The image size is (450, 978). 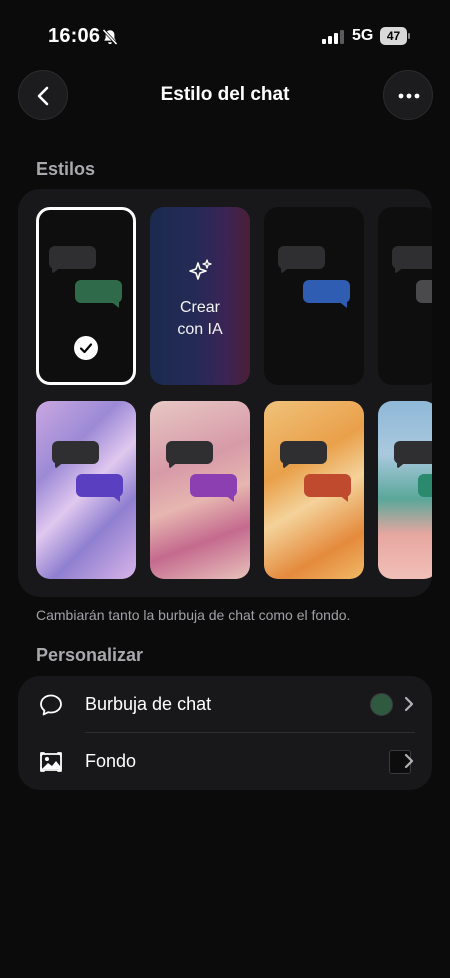 I want to click on chat-bubble-row: Burbuja de chat, so click(x=225, y=704).